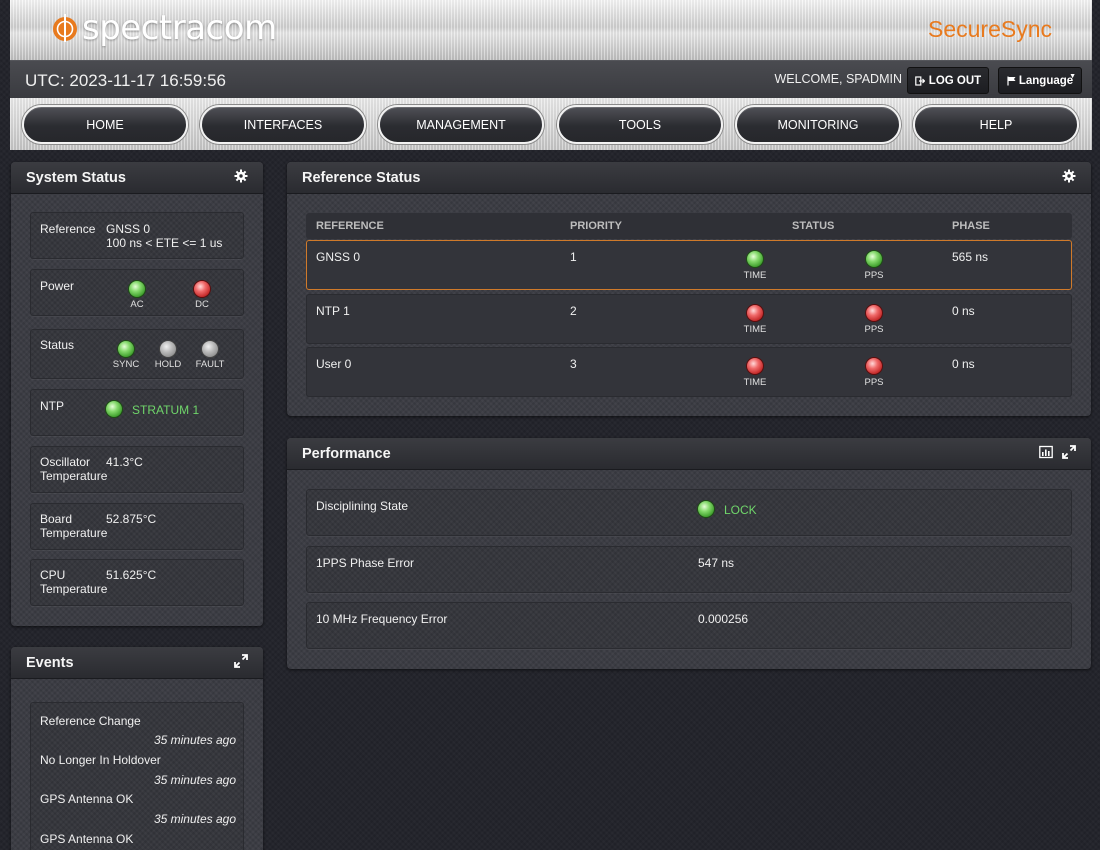 The width and height of the screenshot is (1100, 850). What do you see at coordinates (689, 265) in the screenshot?
I see `table-row: GNSS 0 1 TIME PPS 565 ns` at bounding box center [689, 265].